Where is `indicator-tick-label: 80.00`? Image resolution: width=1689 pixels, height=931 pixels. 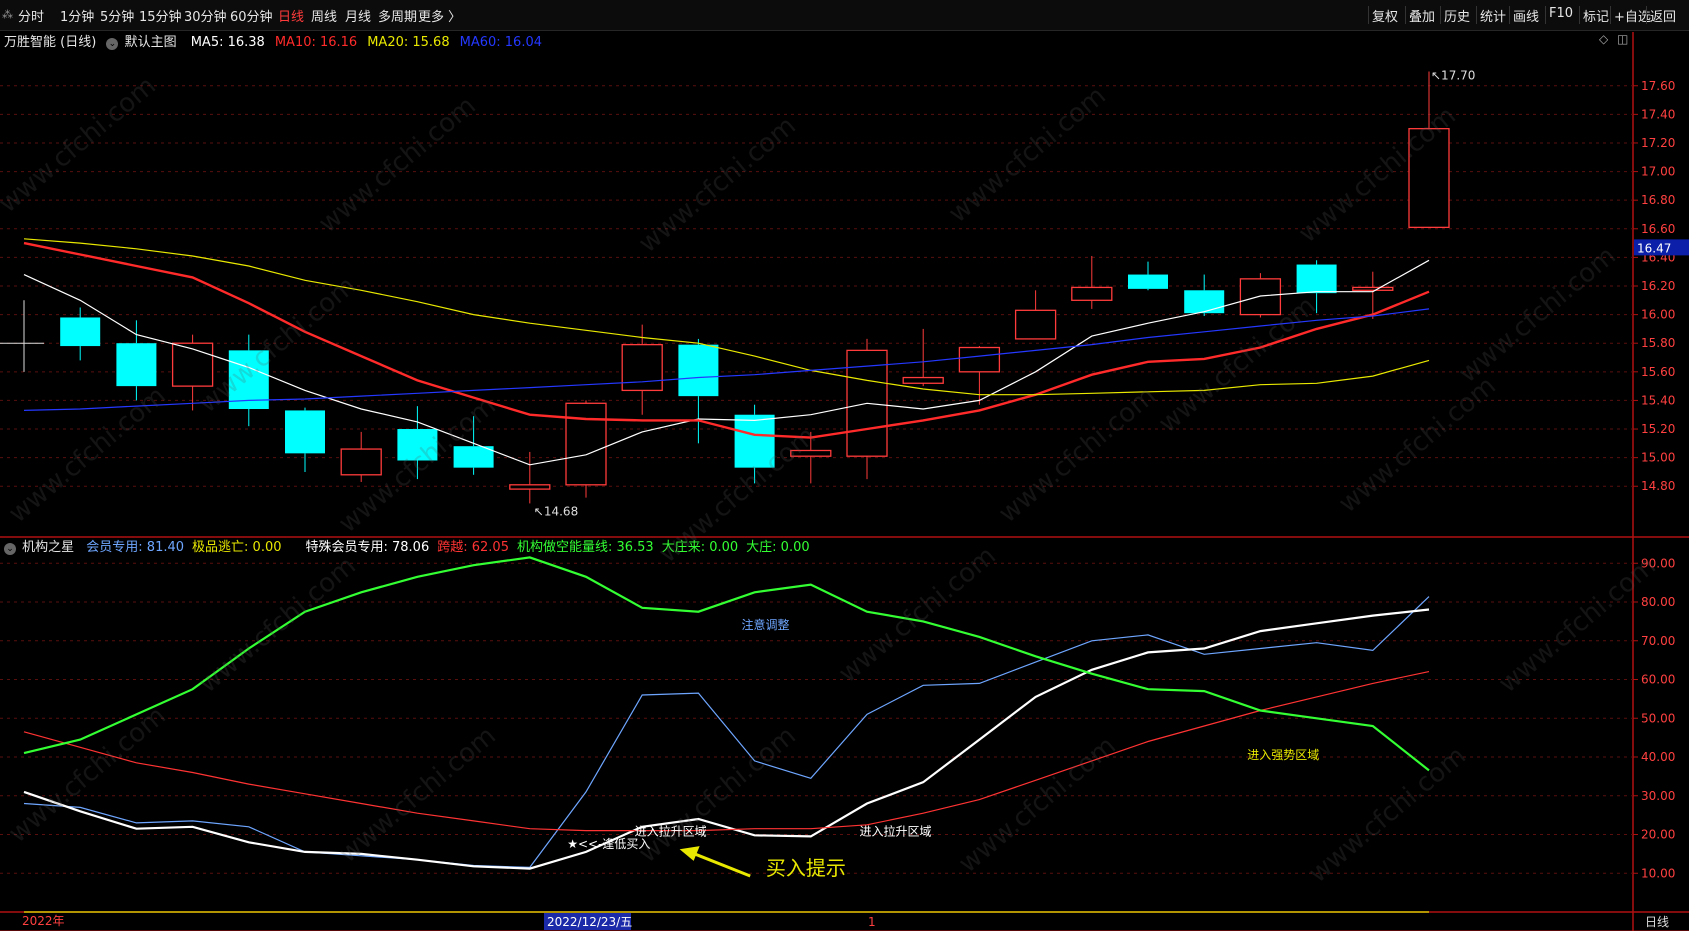 indicator-tick-label: 80.00 is located at coordinates (1658, 602).